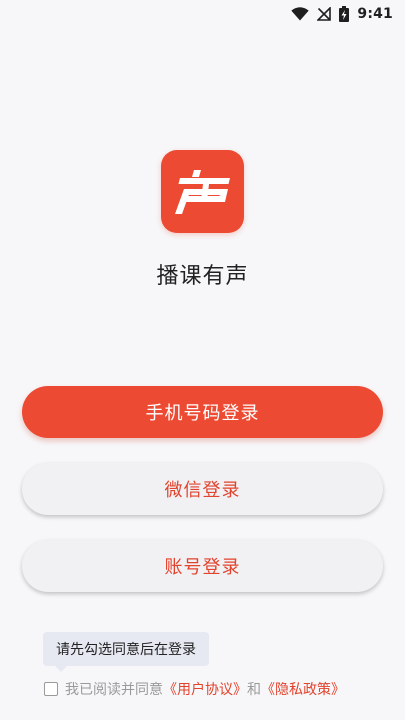 The height and width of the screenshot is (720, 405). I want to click on agreement-conjunction: 和, so click(254, 690).